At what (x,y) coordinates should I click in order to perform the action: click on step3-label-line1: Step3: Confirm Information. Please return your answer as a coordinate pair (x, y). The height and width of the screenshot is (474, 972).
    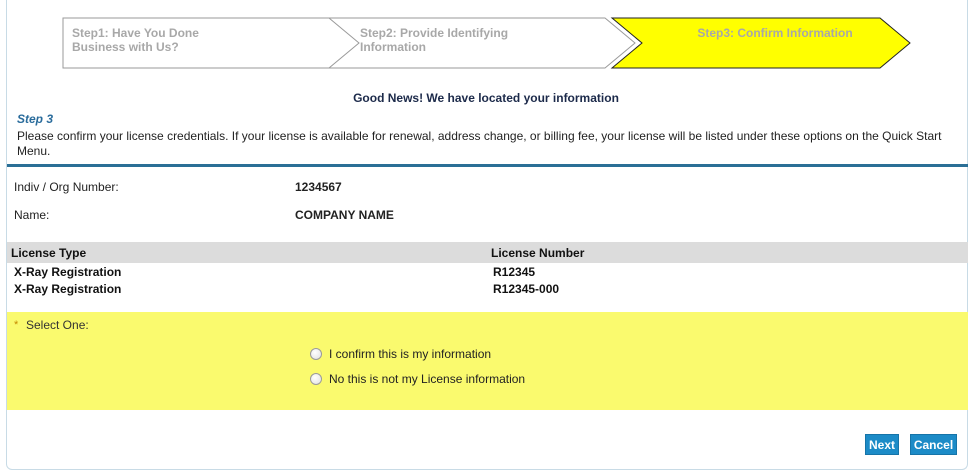
    Looking at the image, I should click on (775, 33).